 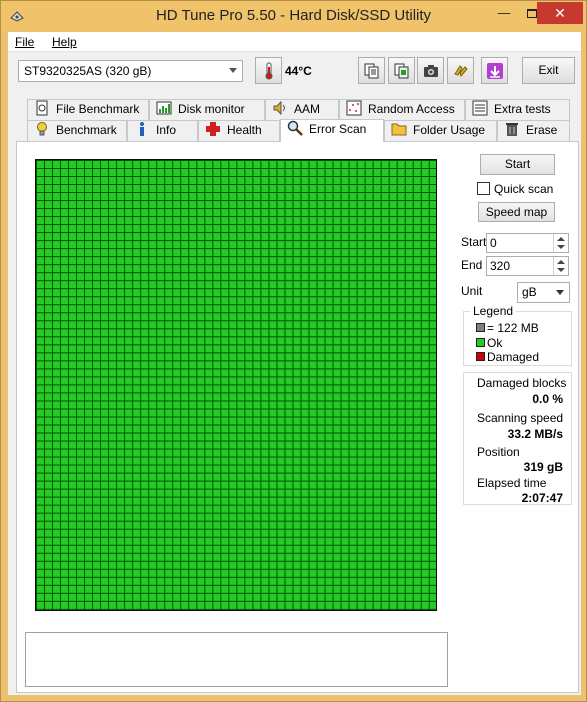 What do you see at coordinates (543, 292) in the screenshot?
I see `unit-select: gB` at bounding box center [543, 292].